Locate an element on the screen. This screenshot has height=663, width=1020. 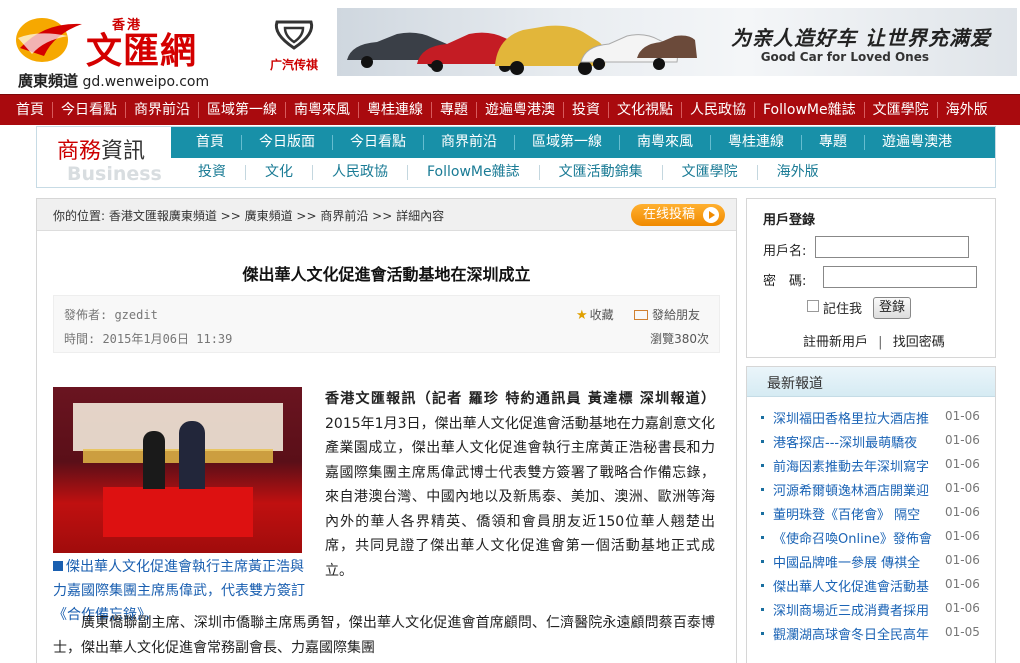
news-title: 港客探店---深圳最萌驕夜 is located at coordinates (859, 441).